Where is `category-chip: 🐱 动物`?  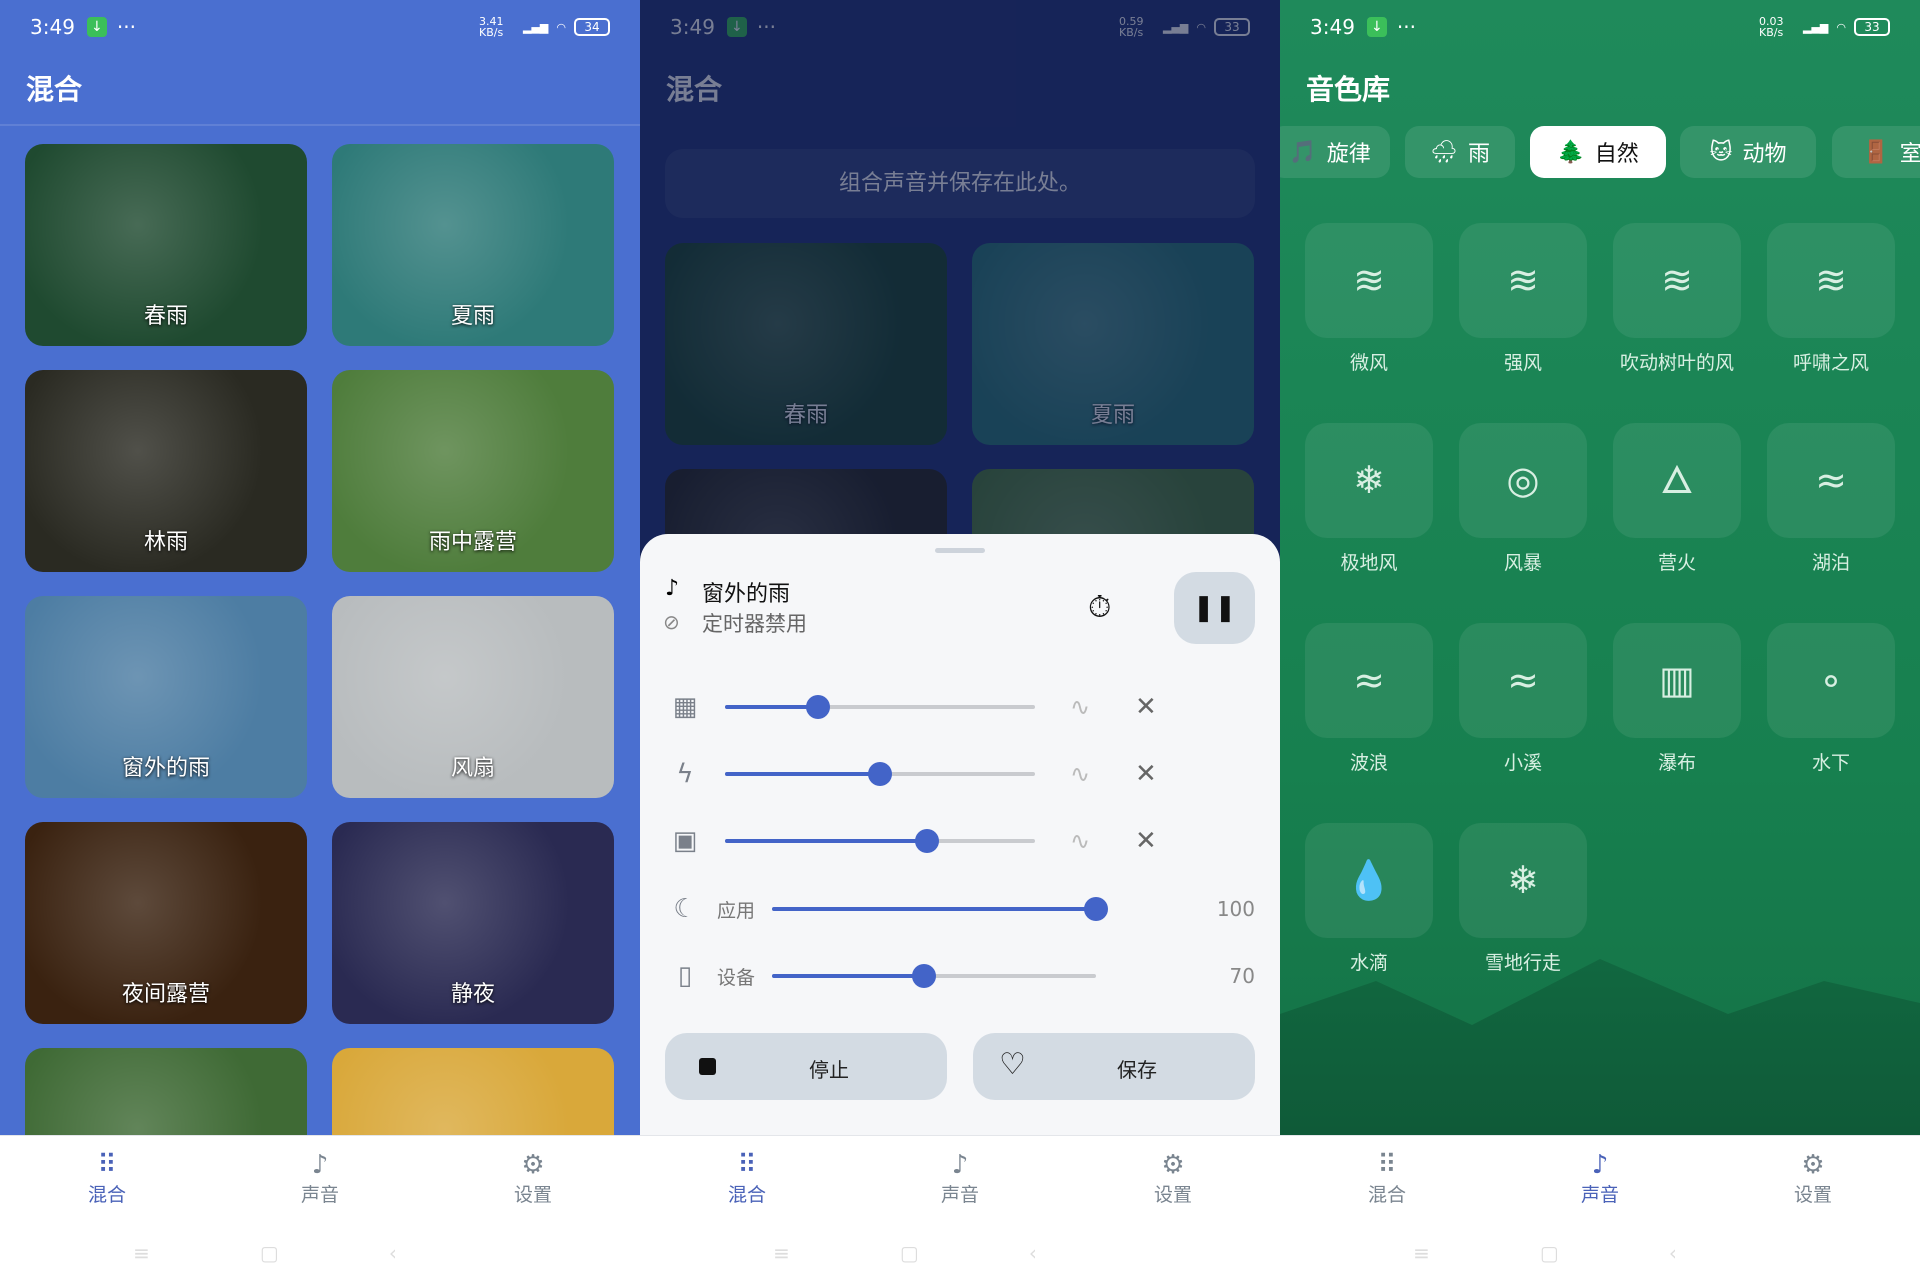
category-chip: 🐱 动物 is located at coordinates (1748, 152).